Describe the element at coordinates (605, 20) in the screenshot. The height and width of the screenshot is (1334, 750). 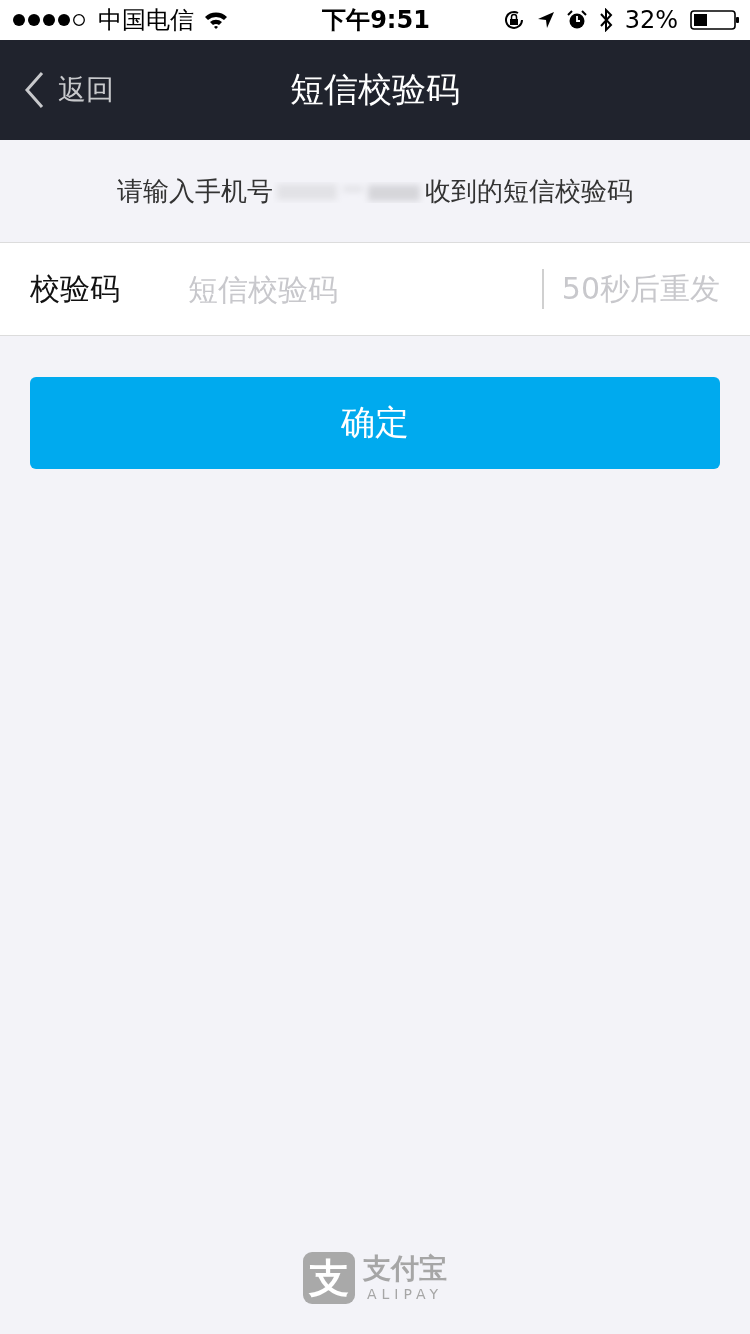
I see `bluetooth-icon` at that location.